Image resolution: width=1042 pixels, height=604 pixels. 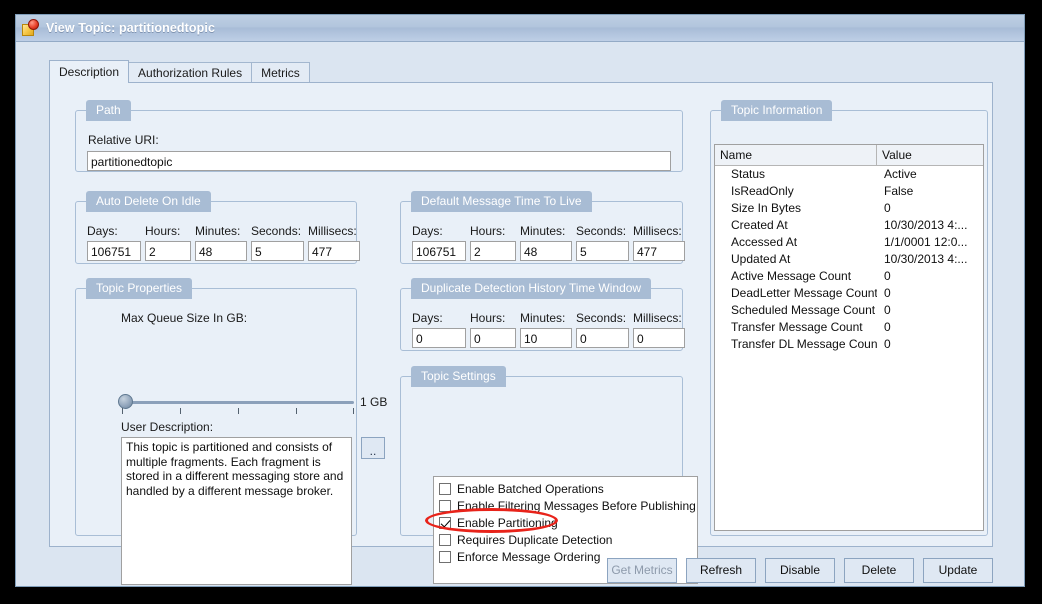 I want to click on auto-delete-minutes-label: Minutes:, so click(x=218, y=231).